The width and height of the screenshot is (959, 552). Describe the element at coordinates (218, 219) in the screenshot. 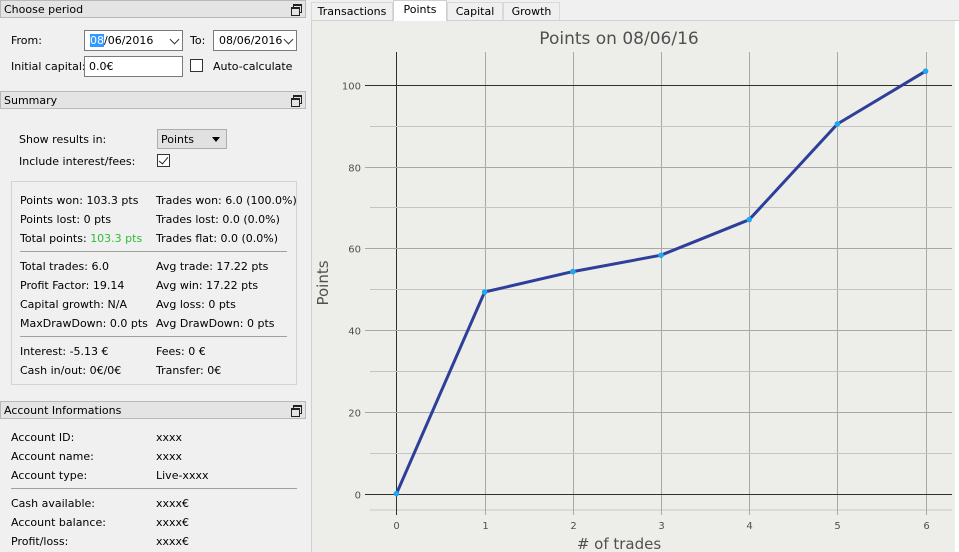

I see `trades-lost: Trades lost: 0.0 (0.0%)` at that location.